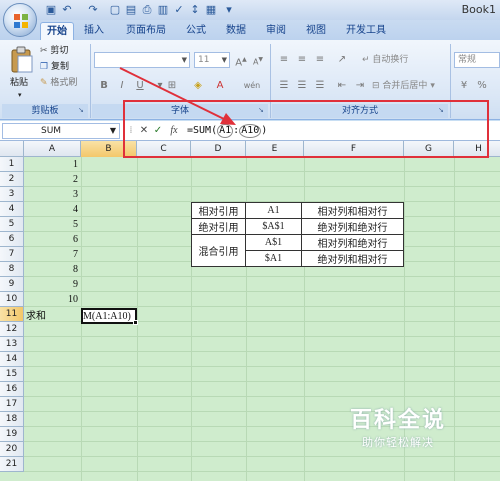 The width and height of the screenshot is (500, 481). What do you see at coordinates (258, 59) in the screenshot?
I see `shrink-font-button: A▼` at bounding box center [258, 59].